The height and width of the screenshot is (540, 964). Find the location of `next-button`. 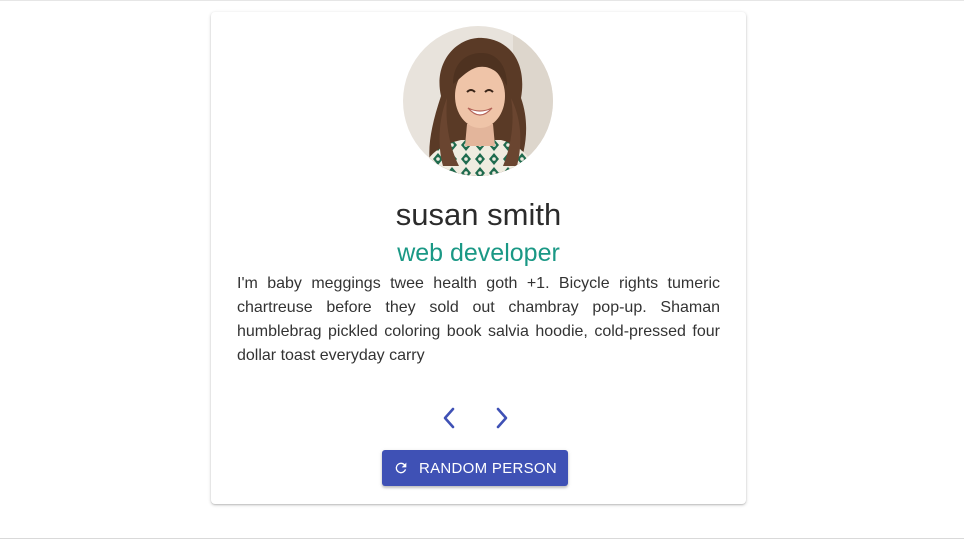

next-button is located at coordinates (502, 418).